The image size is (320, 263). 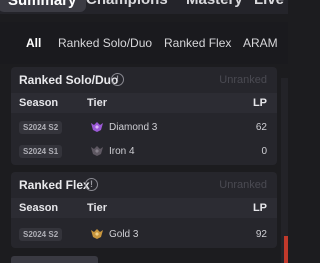 What do you see at coordinates (97, 127) in the screenshot?
I see `diamond-emblem-icon` at bounding box center [97, 127].